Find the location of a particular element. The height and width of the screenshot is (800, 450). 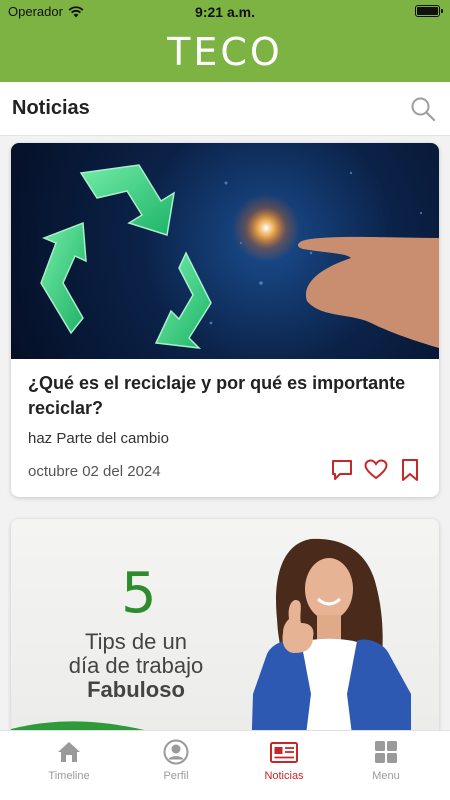

tab-bar: Timeline Perfil Noticias Menu is located at coordinates (225, 765).